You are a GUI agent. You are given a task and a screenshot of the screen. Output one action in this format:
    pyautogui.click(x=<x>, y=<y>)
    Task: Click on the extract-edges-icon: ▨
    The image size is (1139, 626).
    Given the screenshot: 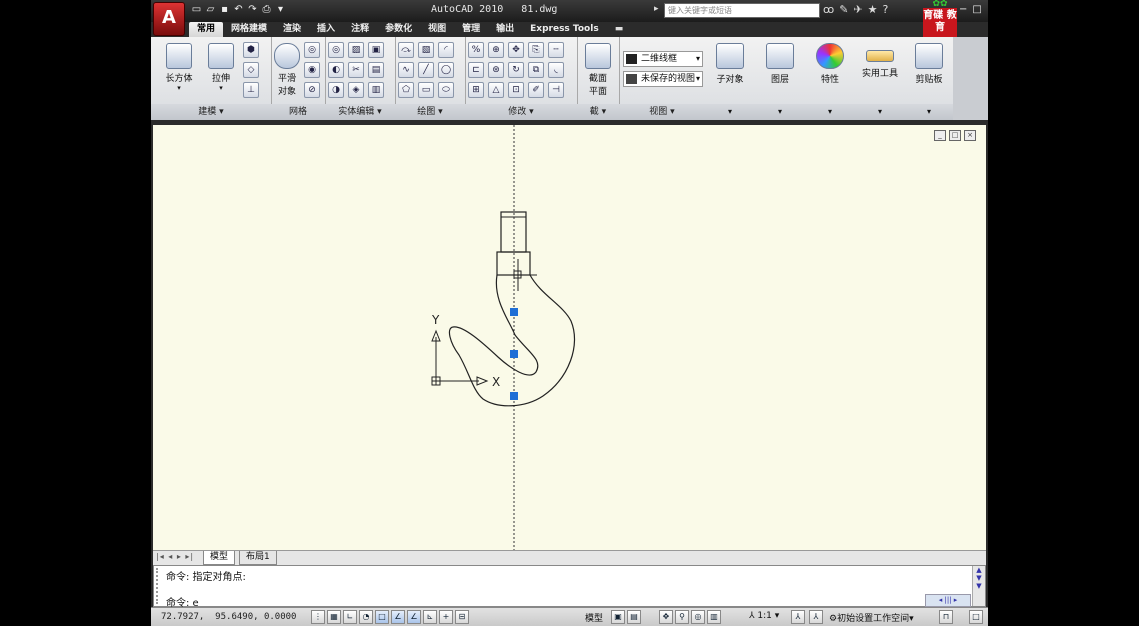 What is the action you would take?
    pyautogui.click(x=356, y=50)
    